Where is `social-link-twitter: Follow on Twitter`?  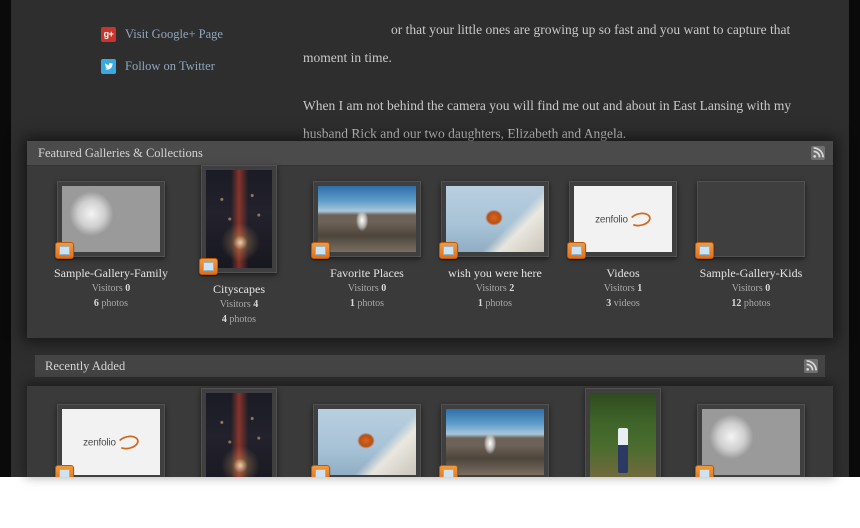 social-link-twitter: Follow on Twitter is located at coordinates (196, 66).